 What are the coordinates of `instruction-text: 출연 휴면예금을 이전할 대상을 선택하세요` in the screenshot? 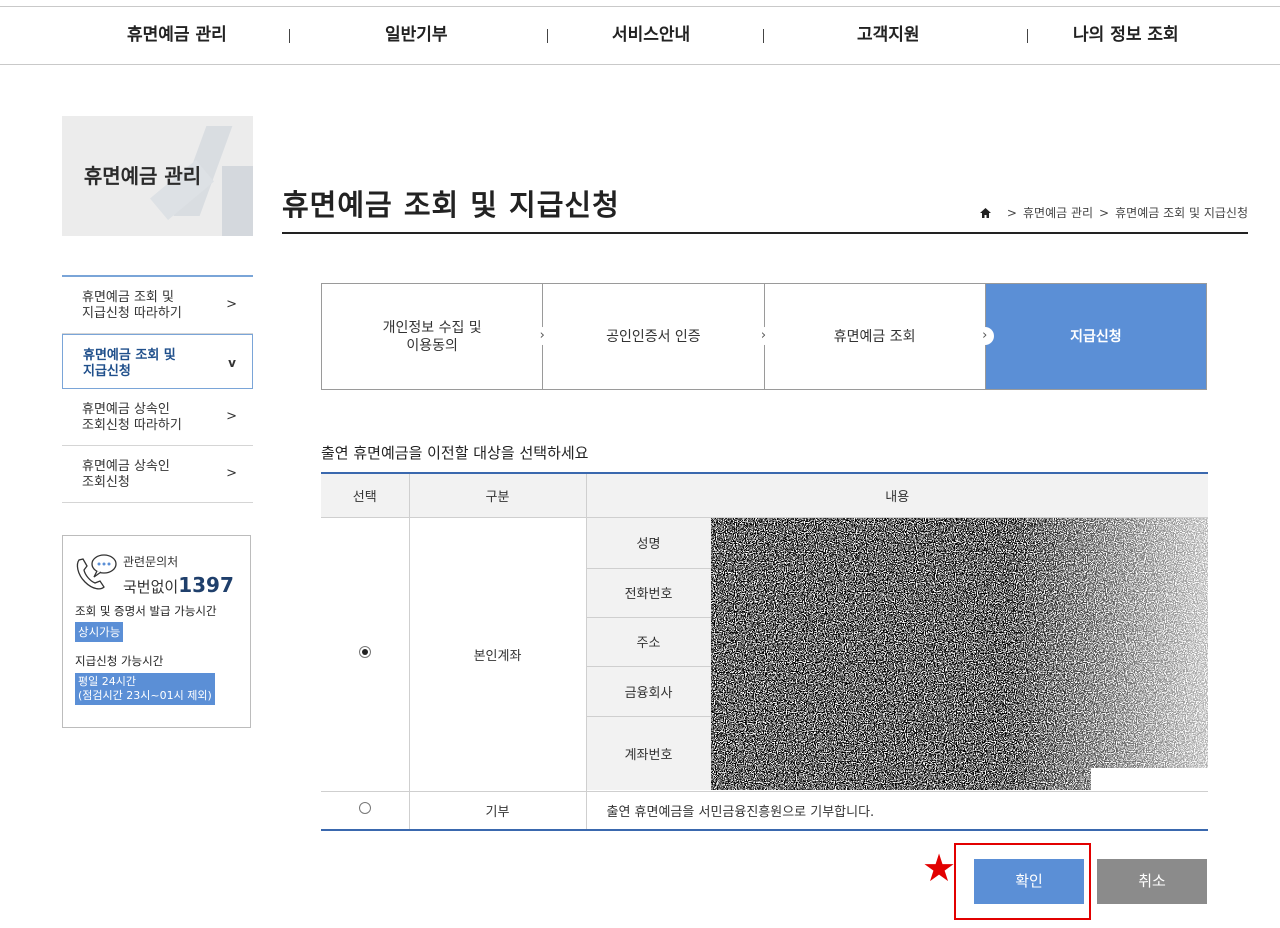 It's located at (455, 453).